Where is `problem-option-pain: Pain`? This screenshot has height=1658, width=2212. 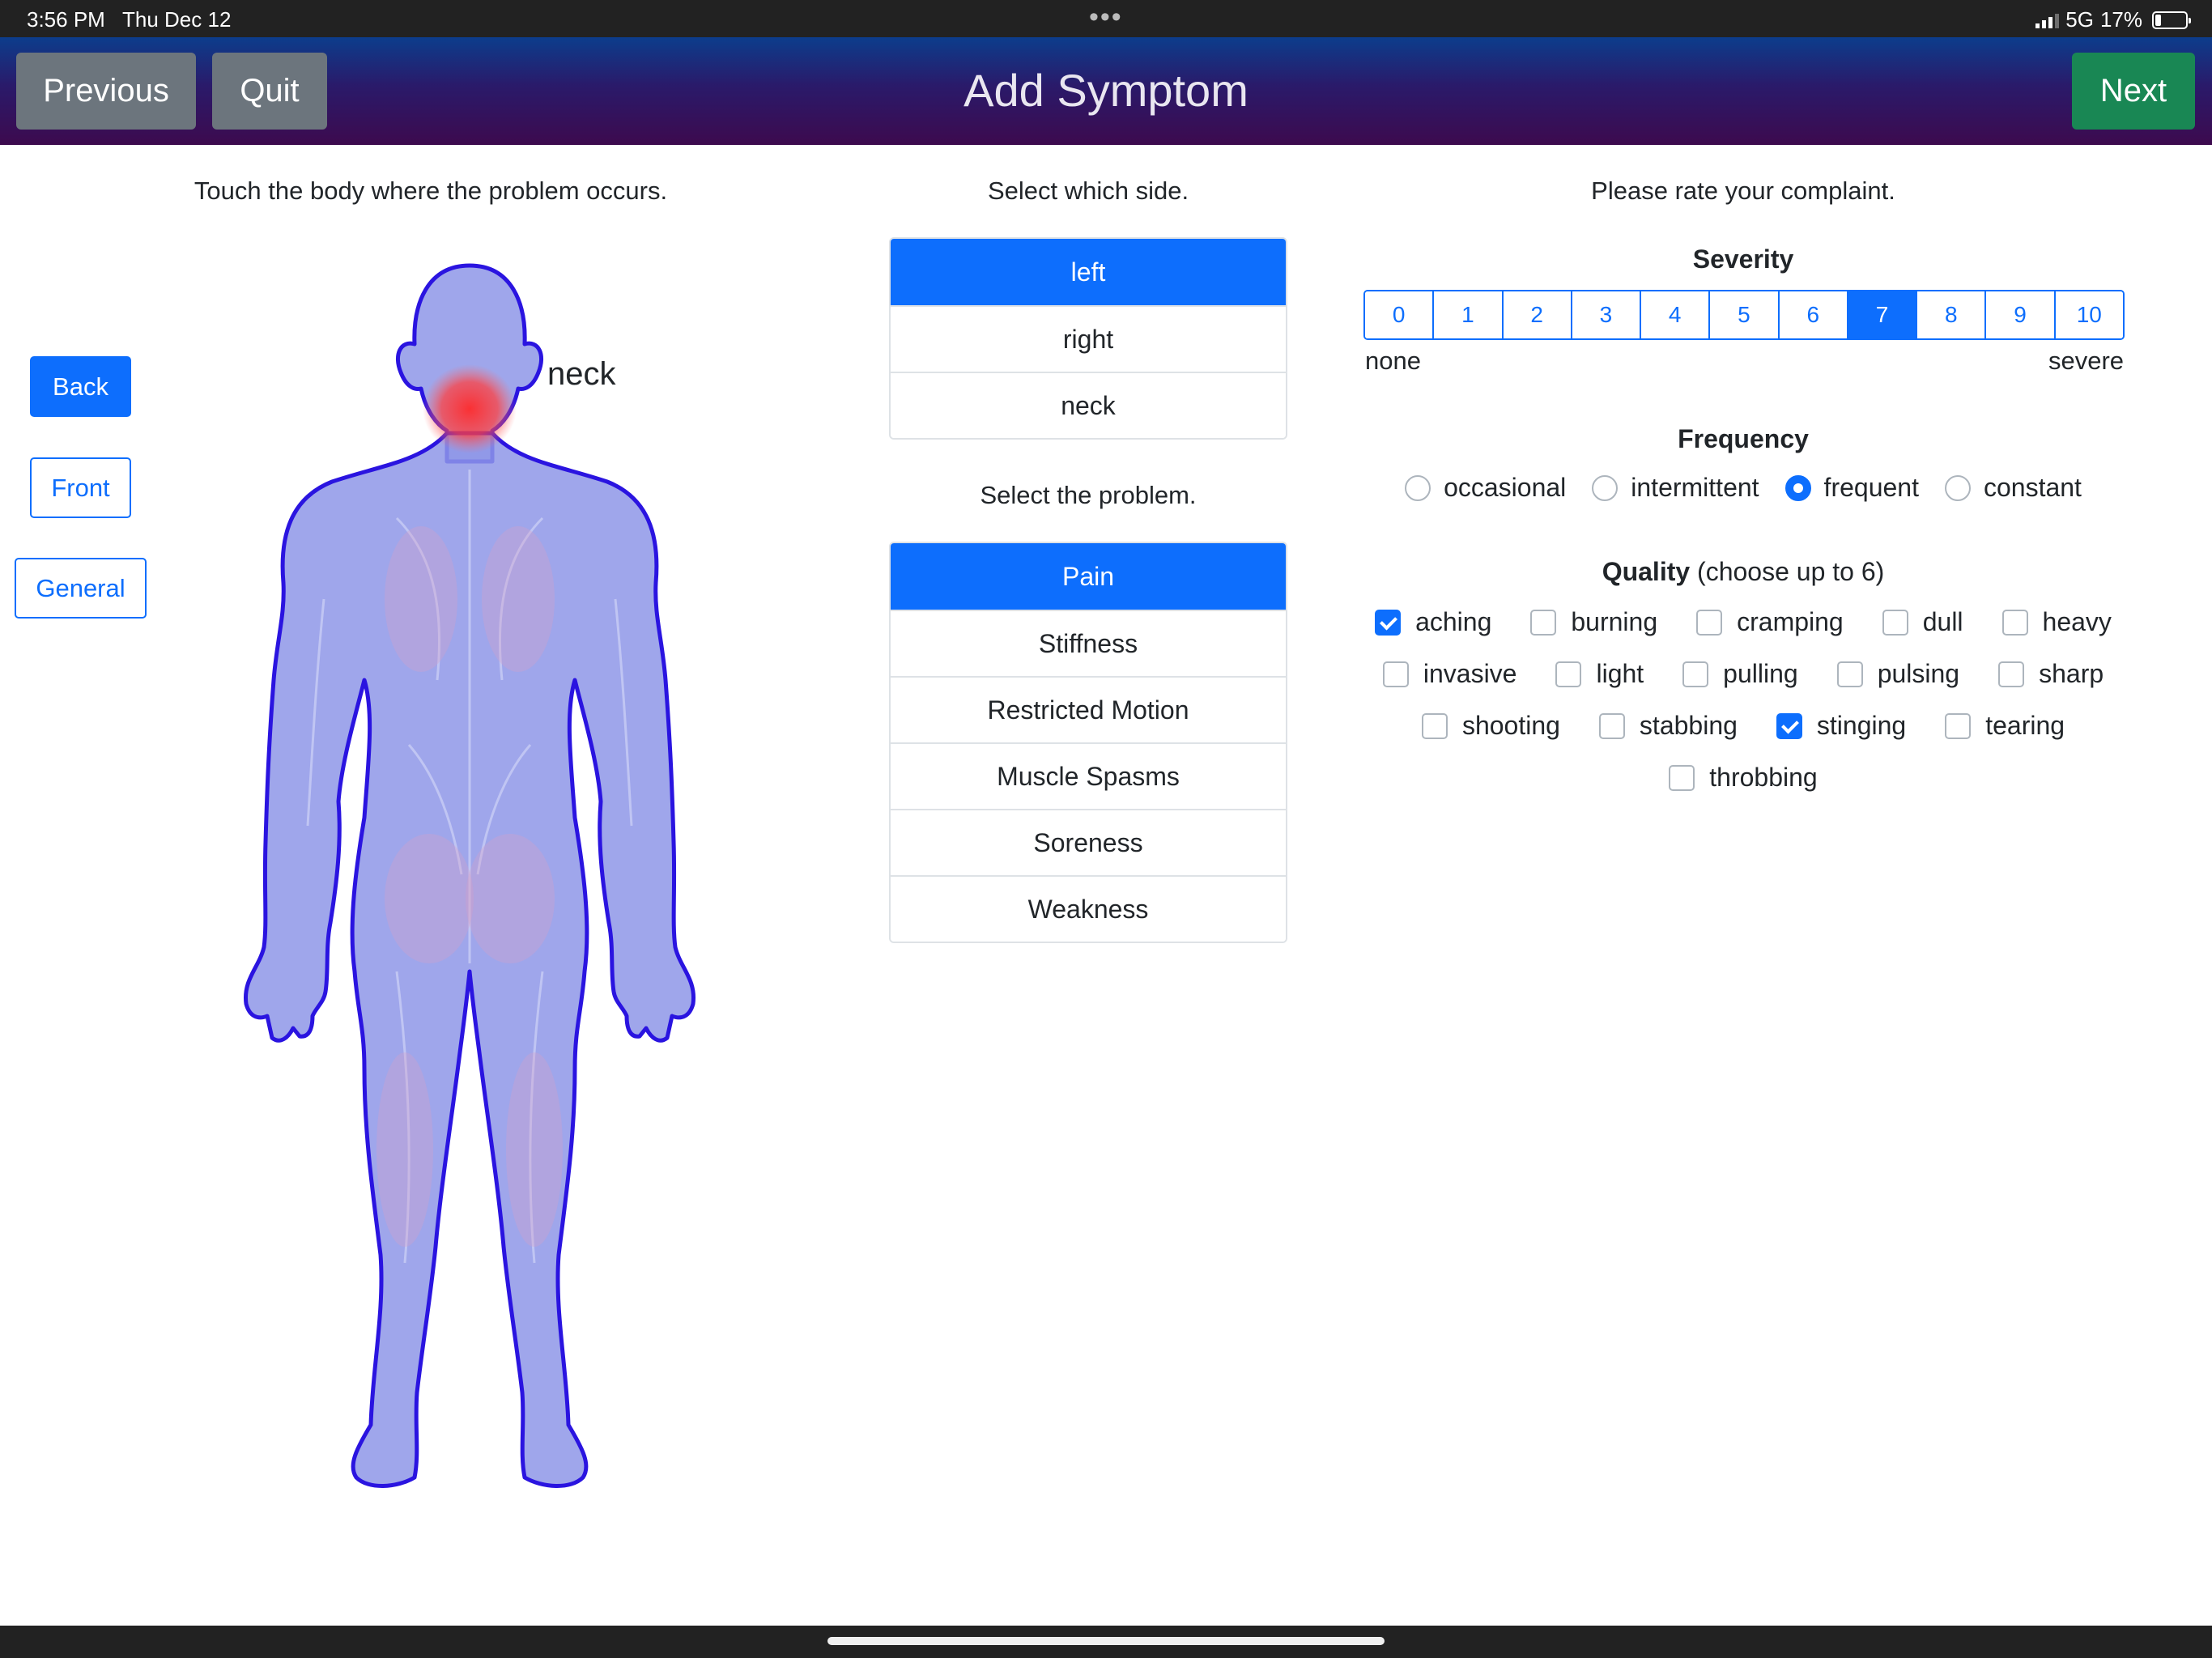 problem-option-pain: Pain is located at coordinates (1088, 576).